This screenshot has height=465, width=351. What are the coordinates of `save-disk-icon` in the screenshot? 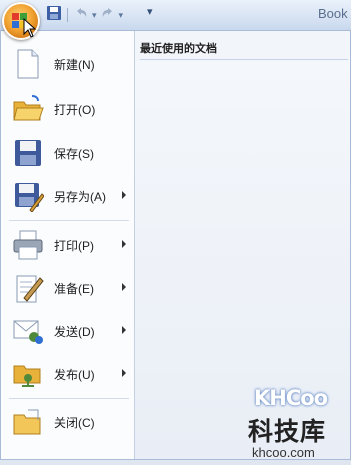 It's located at (28, 153).